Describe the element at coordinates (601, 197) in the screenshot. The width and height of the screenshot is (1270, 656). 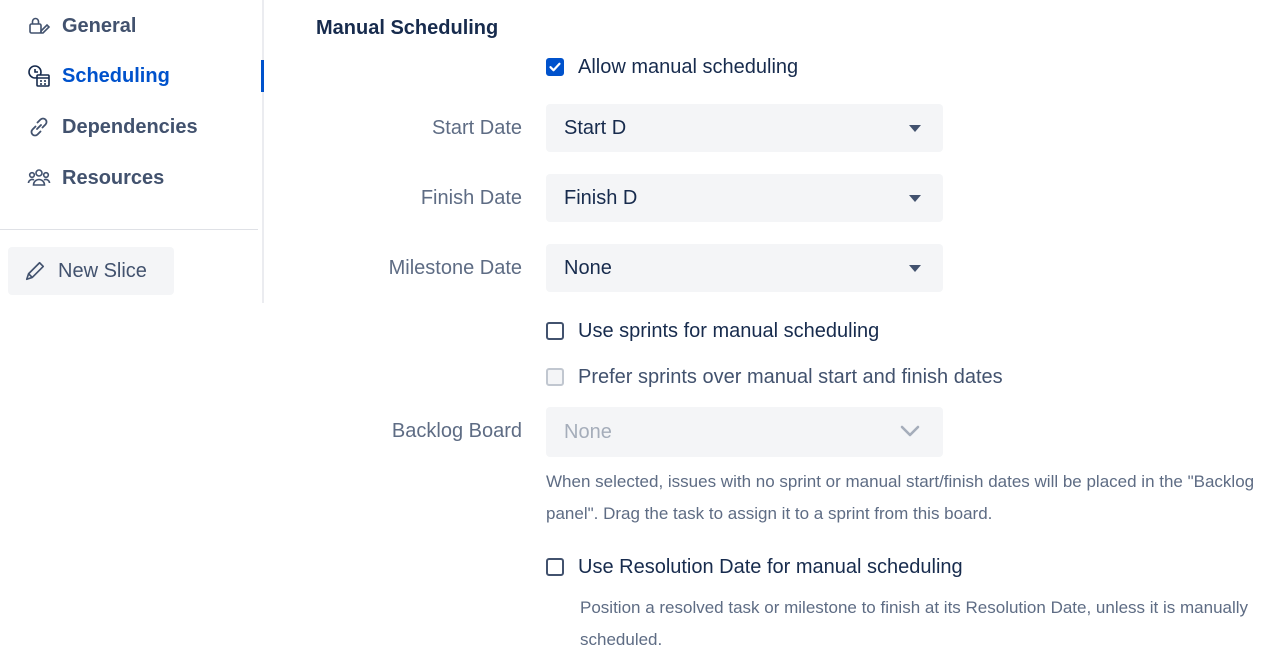
I see `finish-date-value: Finish D` at that location.